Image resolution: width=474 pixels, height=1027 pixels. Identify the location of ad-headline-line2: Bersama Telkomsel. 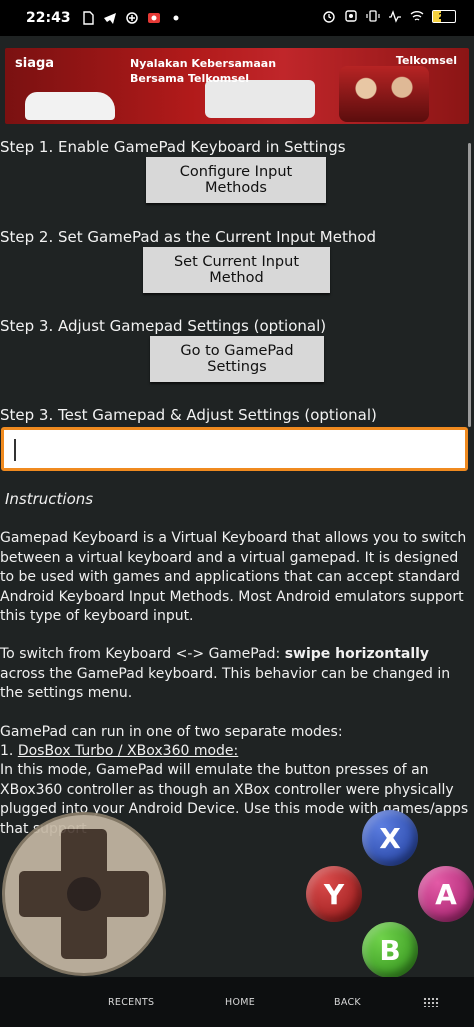
(190, 78).